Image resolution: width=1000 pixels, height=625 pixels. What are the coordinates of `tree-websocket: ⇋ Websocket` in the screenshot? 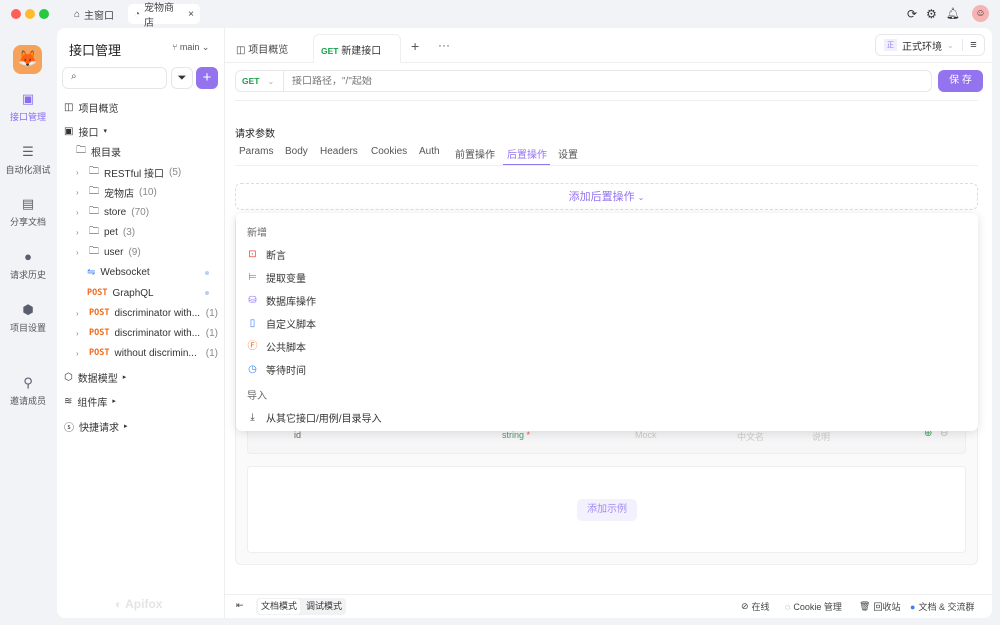 It's located at (118, 272).